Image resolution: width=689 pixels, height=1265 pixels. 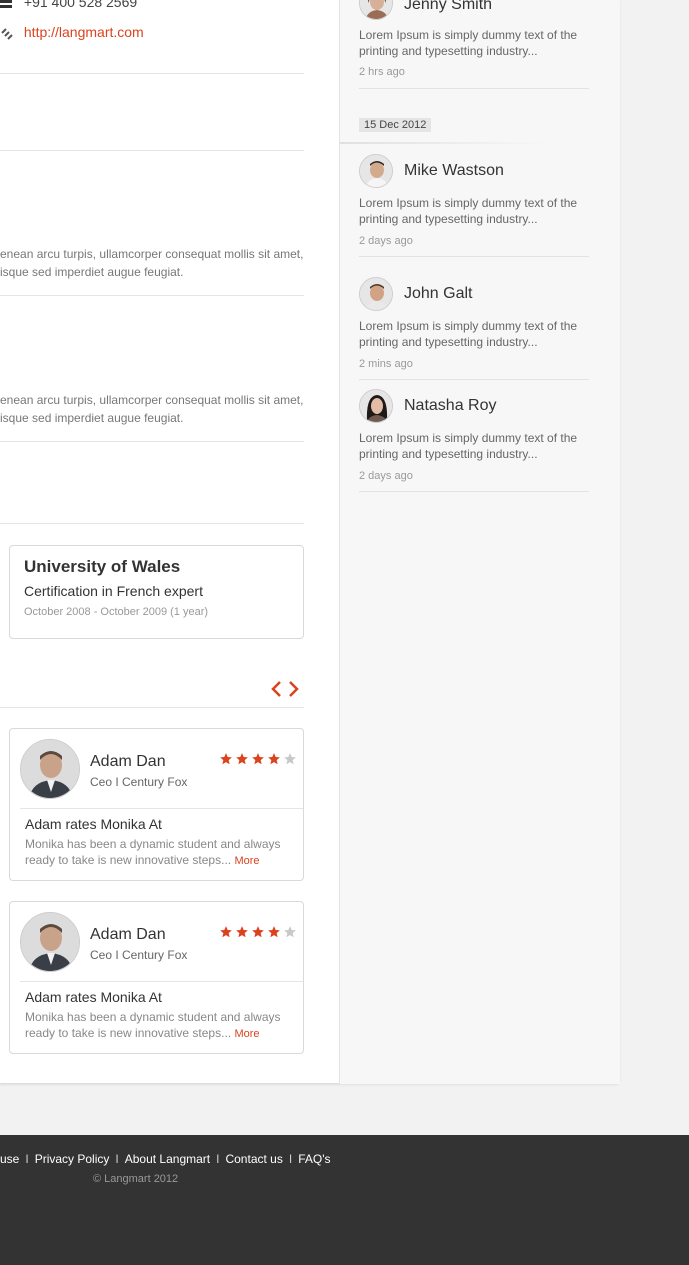 What do you see at coordinates (294, 689) in the screenshot?
I see `chevron-right-icon` at bounding box center [294, 689].